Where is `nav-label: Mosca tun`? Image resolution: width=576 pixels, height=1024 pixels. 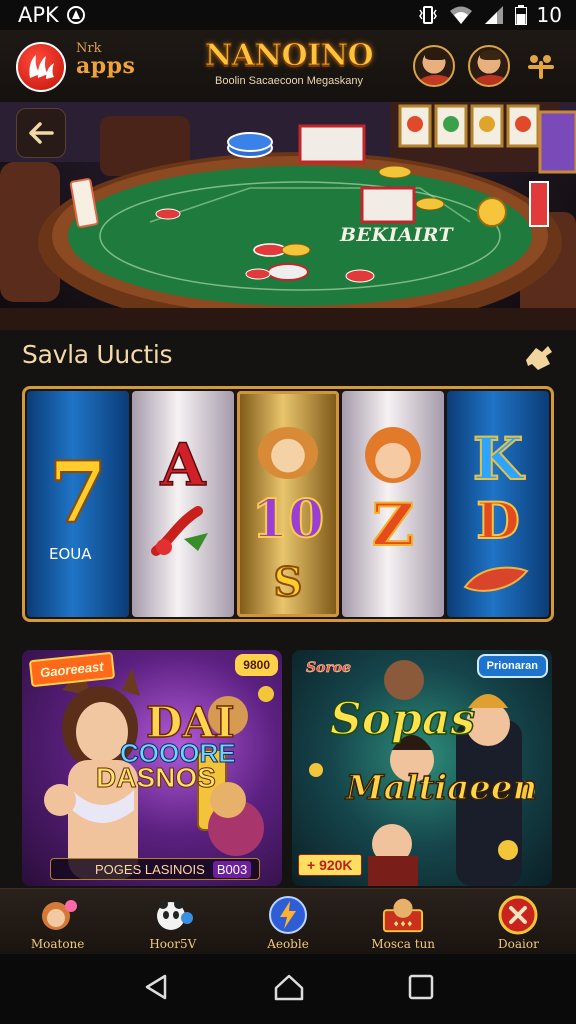
nav-label: Mosca tun is located at coordinates (403, 944).